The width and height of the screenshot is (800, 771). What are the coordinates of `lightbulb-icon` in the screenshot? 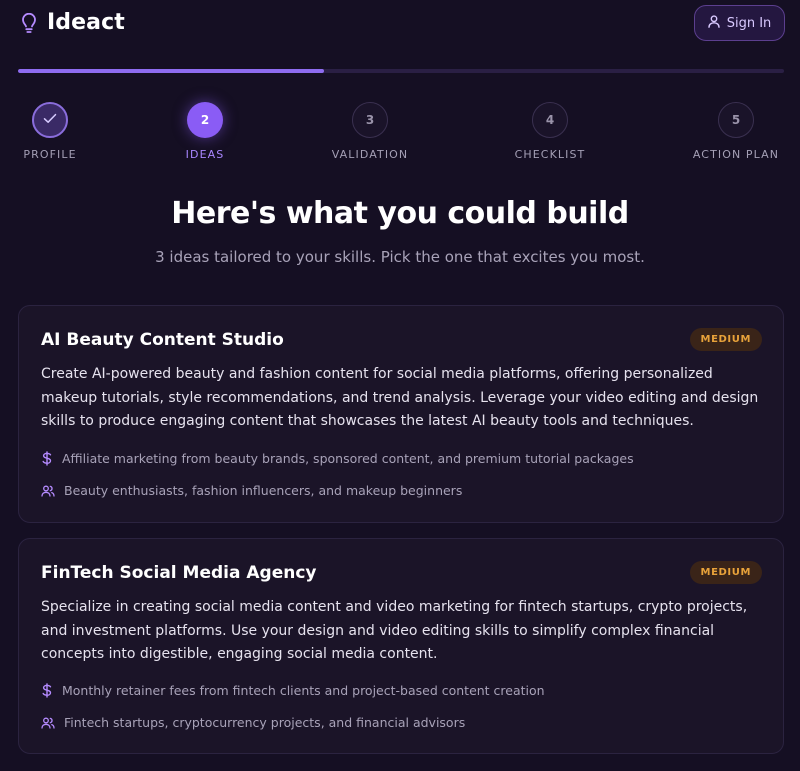 It's located at (29, 22).